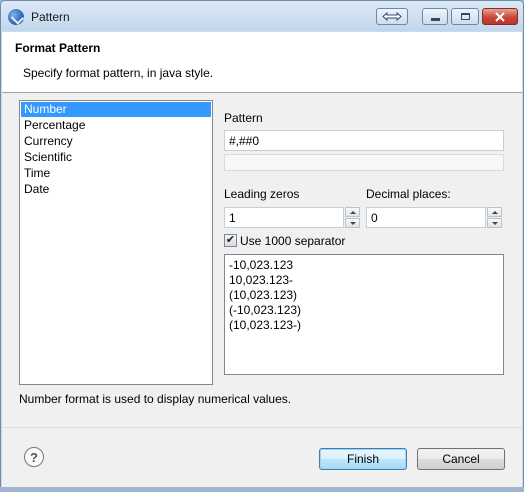 This screenshot has width=524, height=492. I want to click on maximize-button, so click(465, 16).